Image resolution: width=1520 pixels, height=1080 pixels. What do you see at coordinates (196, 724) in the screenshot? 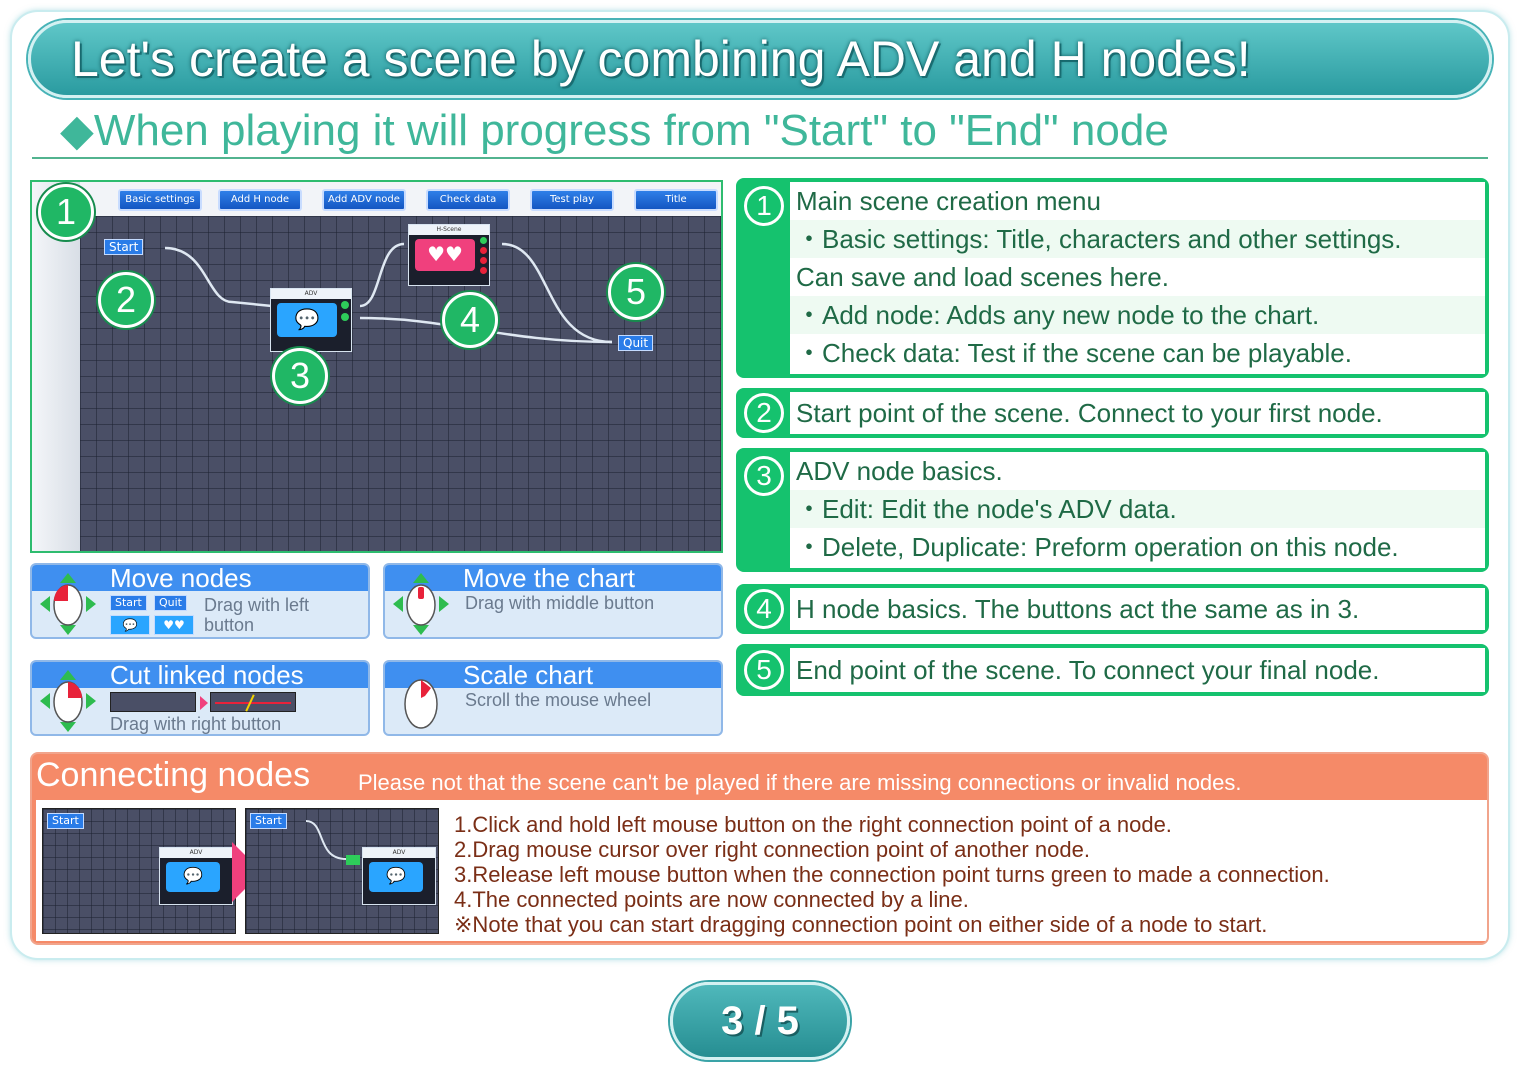
I see `hint-description: Drag with right button` at bounding box center [196, 724].